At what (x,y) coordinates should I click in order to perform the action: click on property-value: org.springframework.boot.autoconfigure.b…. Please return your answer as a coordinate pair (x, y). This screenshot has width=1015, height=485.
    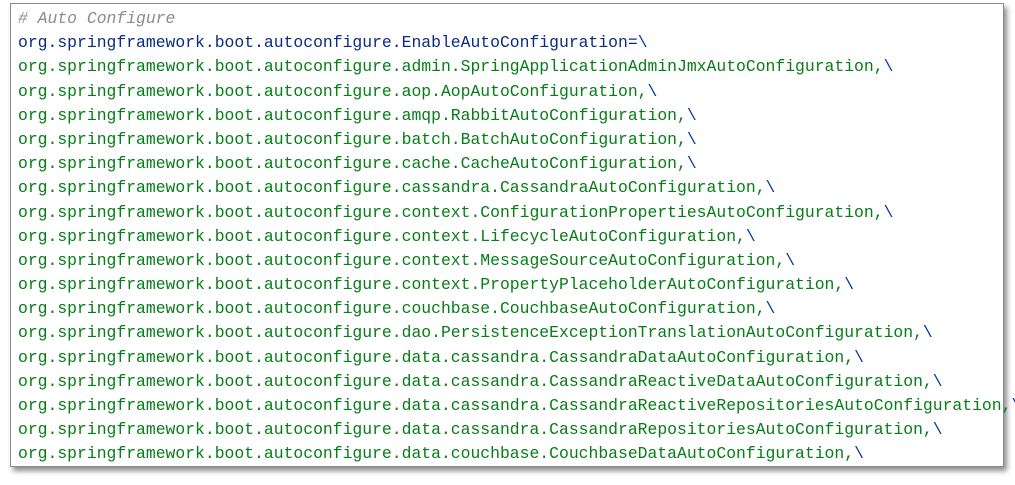
    Looking at the image, I should click on (352, 139).